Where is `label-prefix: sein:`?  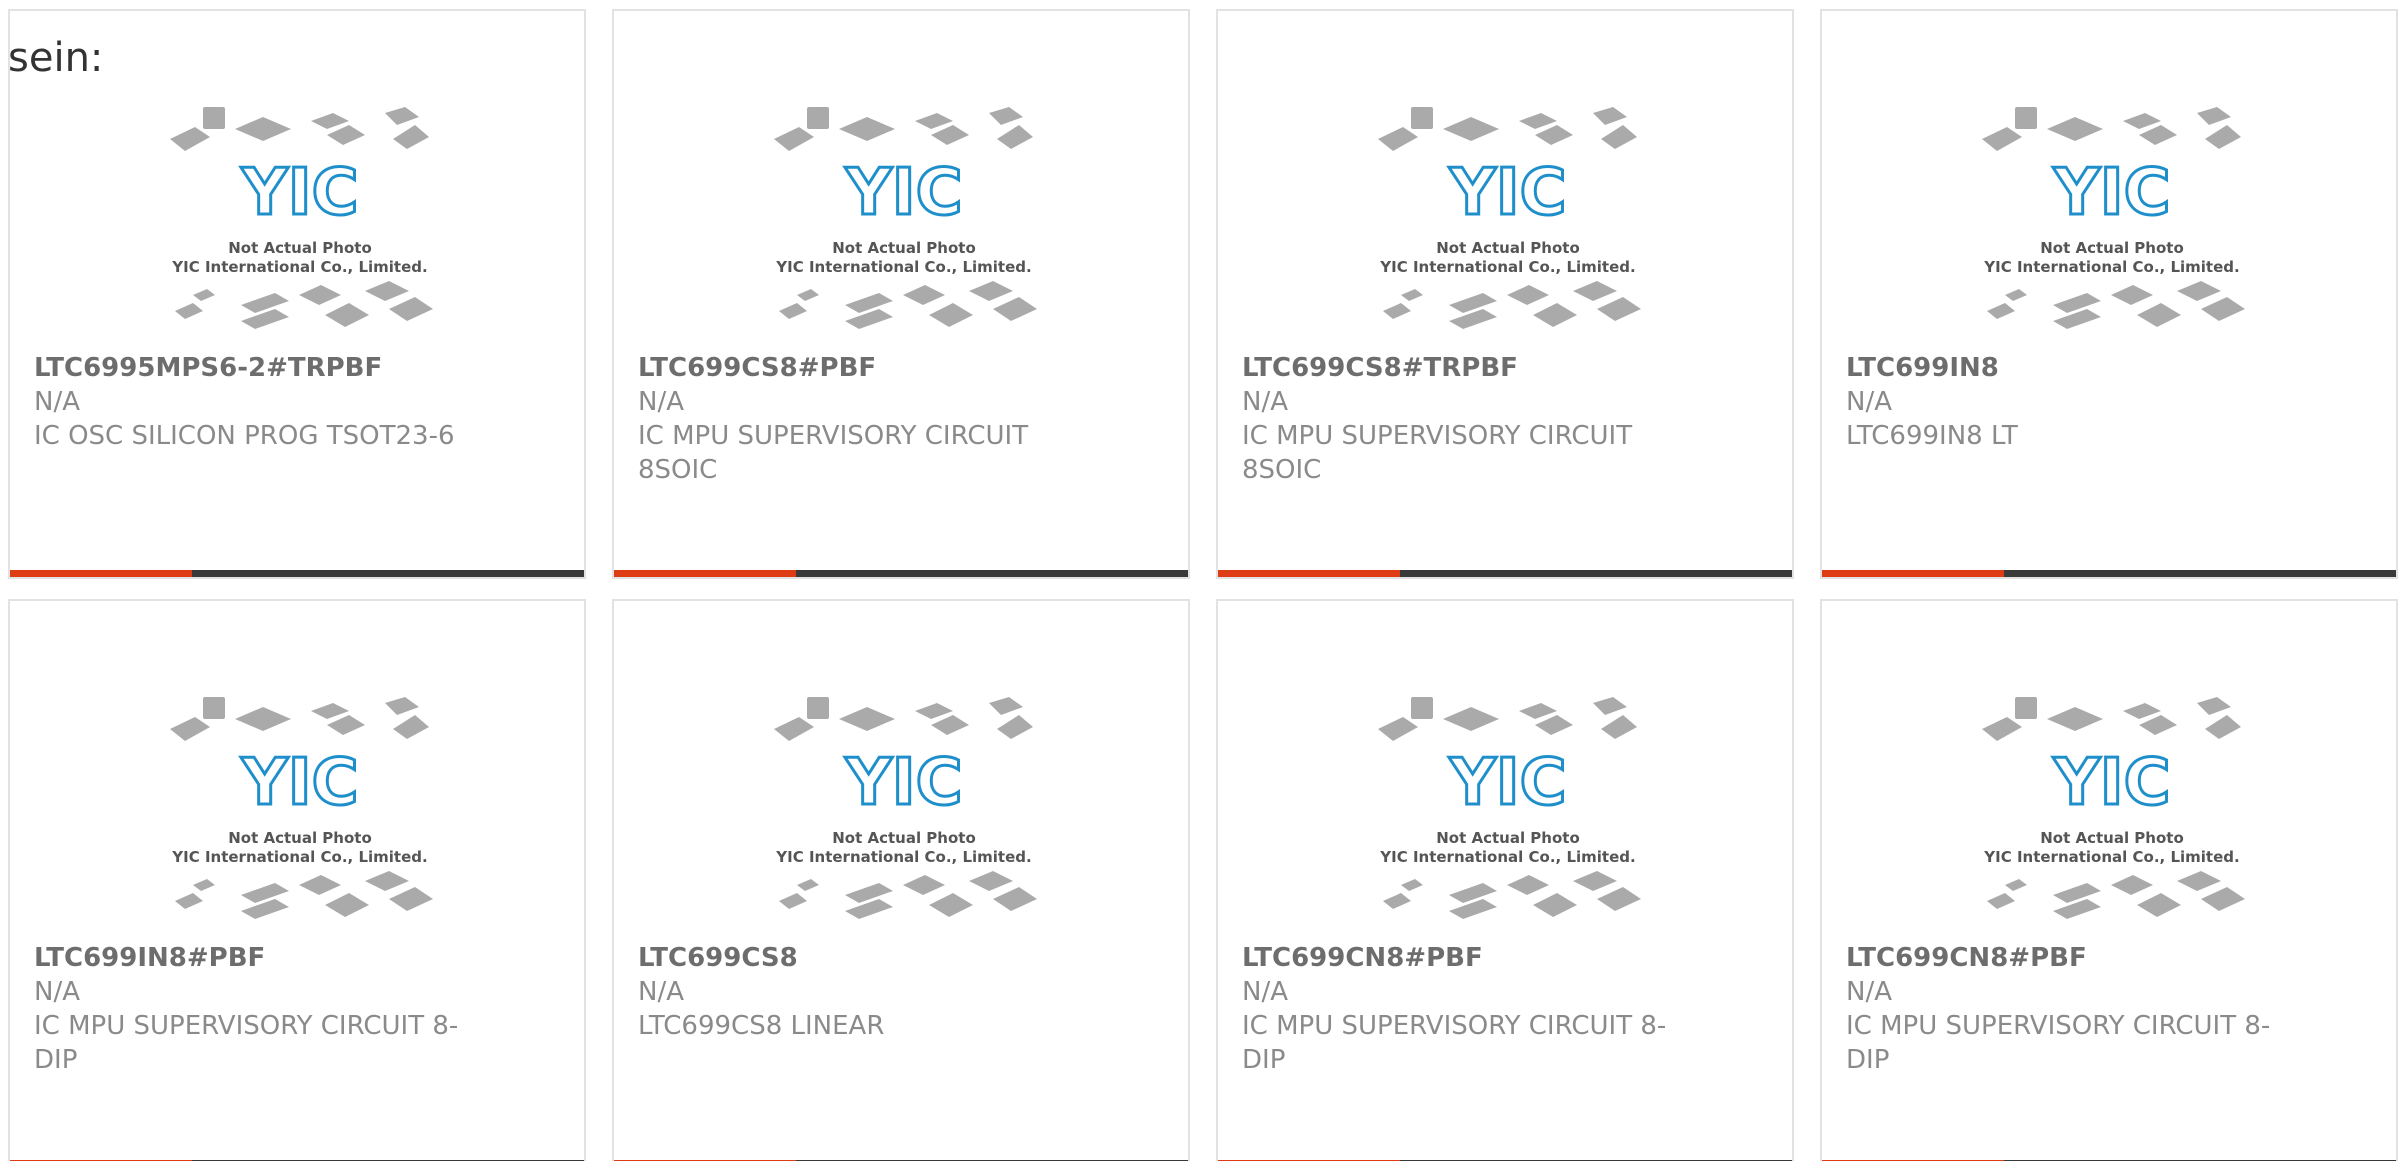
label-prefix: sein: is located at coordinates (56, 58).